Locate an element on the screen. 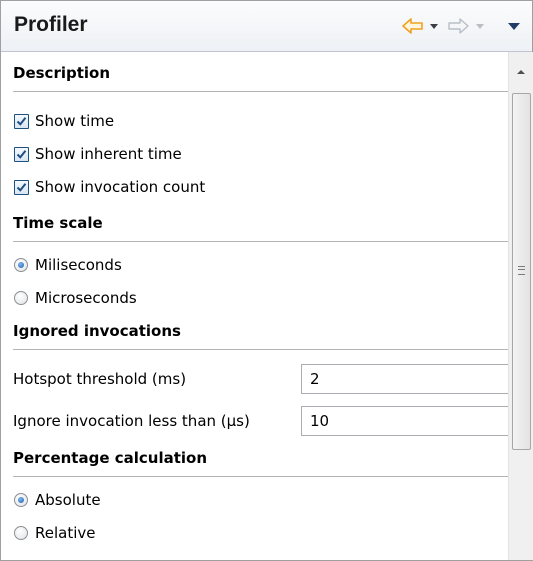 The height and width of the screenshot is (561, 533). scroll-up-button is located at coordinates (521, 72).